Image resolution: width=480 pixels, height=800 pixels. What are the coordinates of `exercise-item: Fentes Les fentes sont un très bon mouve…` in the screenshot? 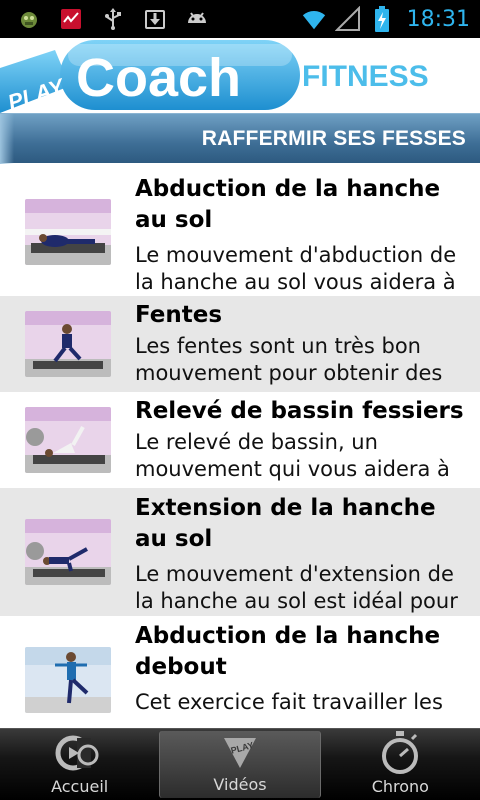 It's located at (240, 344).